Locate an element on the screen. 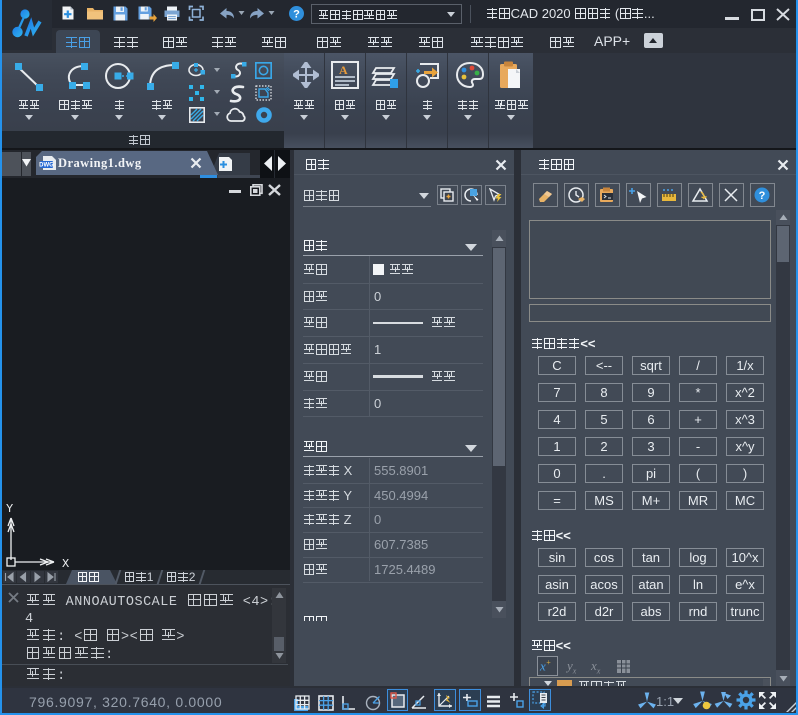  svg-text: DWG is located at coordinates (46, 166).